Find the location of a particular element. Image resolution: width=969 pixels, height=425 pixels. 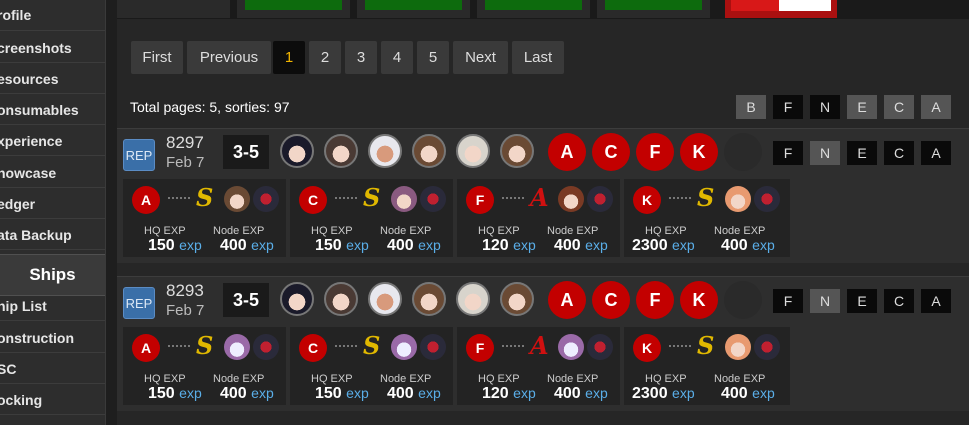

sidebar-item-ship-list: hip List is located at coordinates (52, 306).